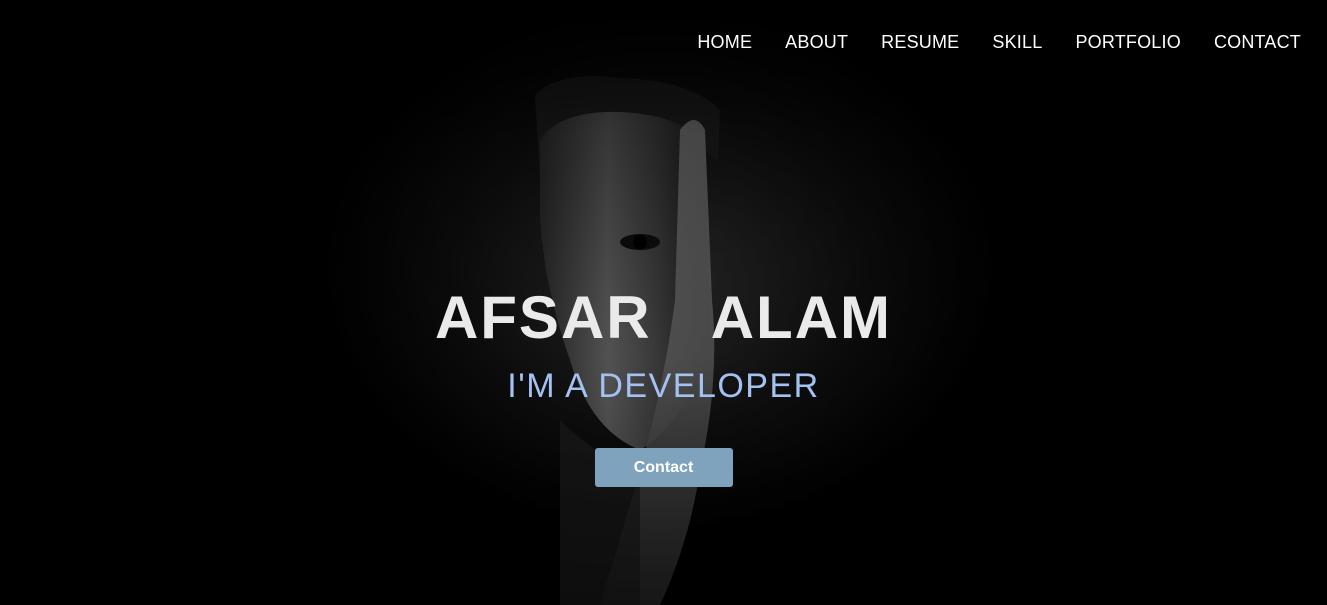 The height and width of the screenshot is (605, 1327). What do you see at coordinates (663, 467) in the screenshot?
I see `contact-button: Contact` at bounding box center [663, 467].